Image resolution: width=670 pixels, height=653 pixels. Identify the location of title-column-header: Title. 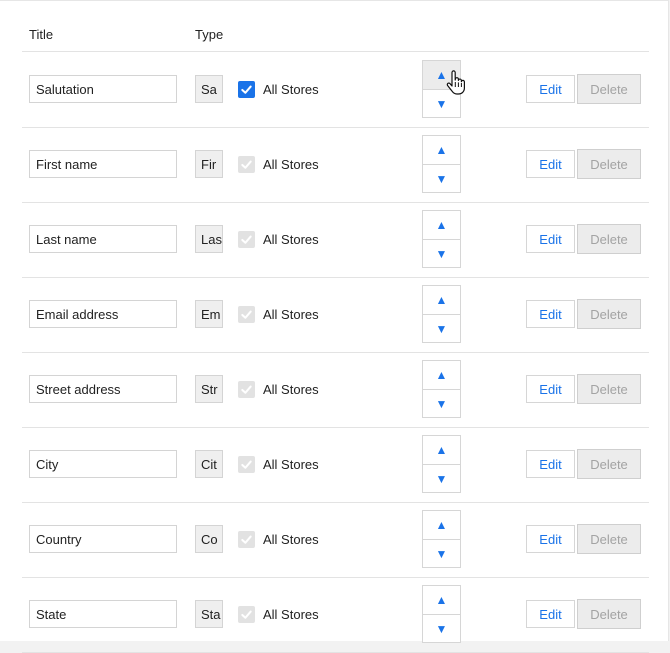
(41, 34).